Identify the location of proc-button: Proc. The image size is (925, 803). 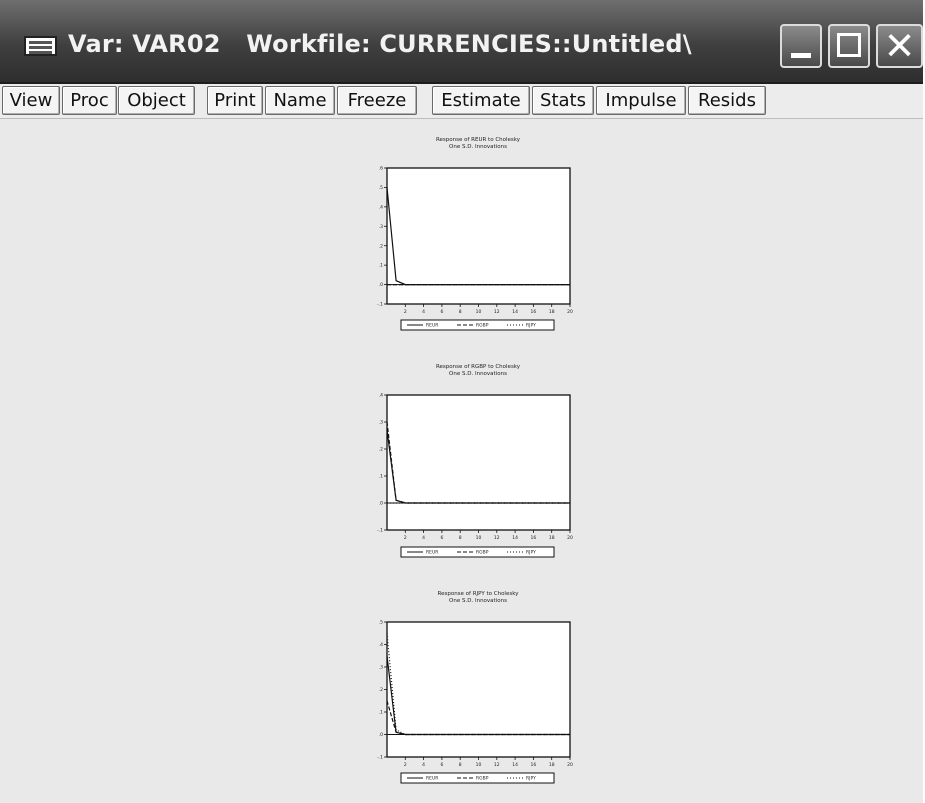
(89, 100).